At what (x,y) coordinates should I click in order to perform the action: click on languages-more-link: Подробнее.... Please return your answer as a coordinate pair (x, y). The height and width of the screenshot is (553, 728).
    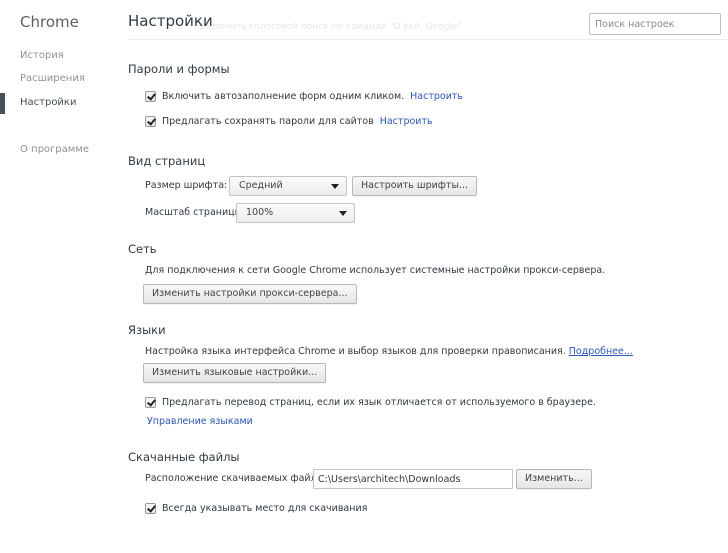
    Looking at the image, I should click on (601, 351).